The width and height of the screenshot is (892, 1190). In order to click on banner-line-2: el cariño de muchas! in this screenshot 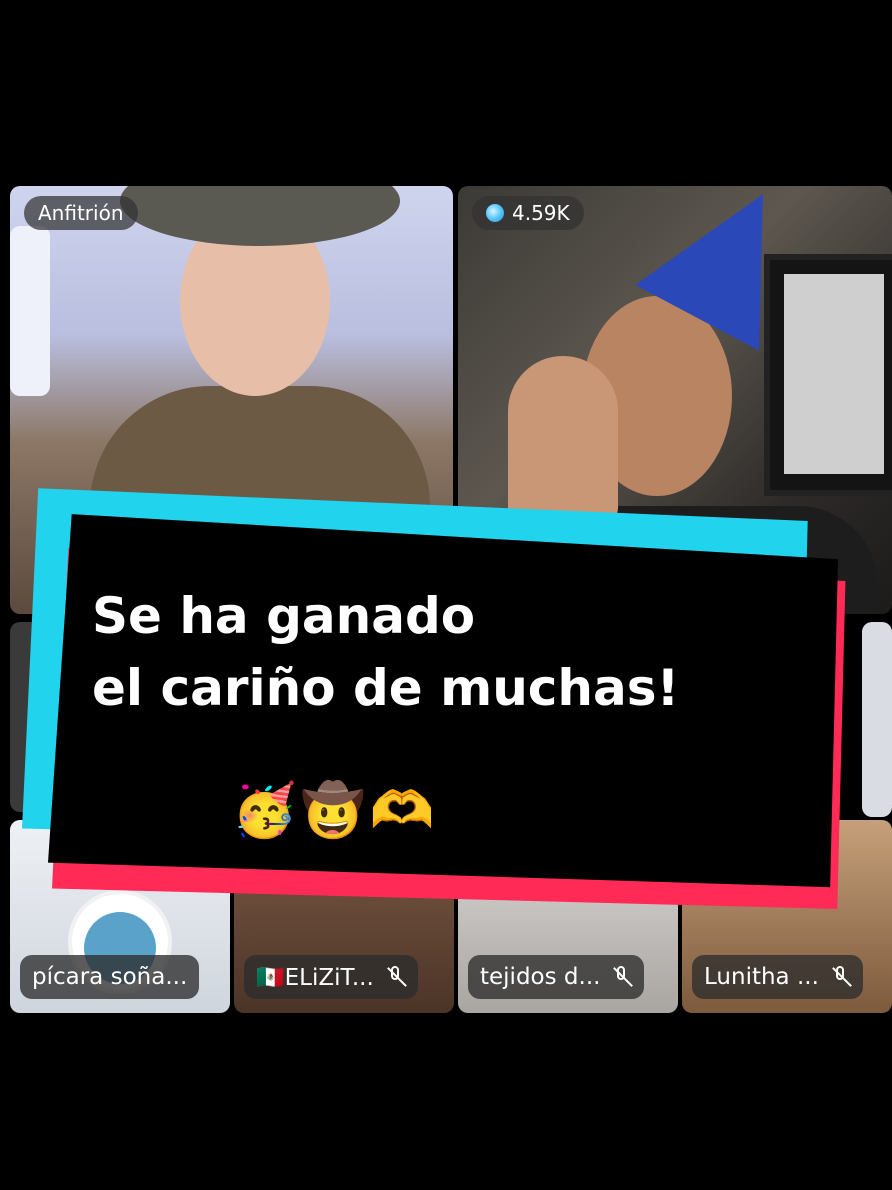, I will do `click(386, 688)`.